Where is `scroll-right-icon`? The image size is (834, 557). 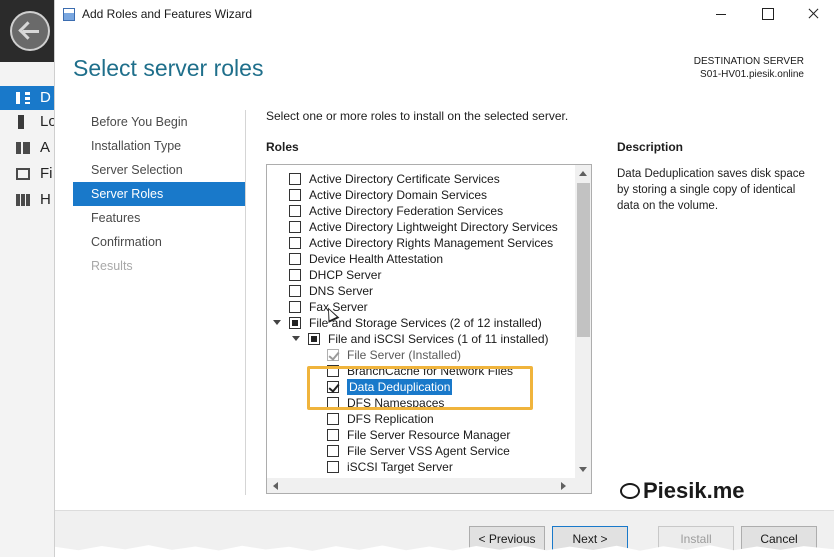
scroll-right-icon is located at coordinates (563, 486).